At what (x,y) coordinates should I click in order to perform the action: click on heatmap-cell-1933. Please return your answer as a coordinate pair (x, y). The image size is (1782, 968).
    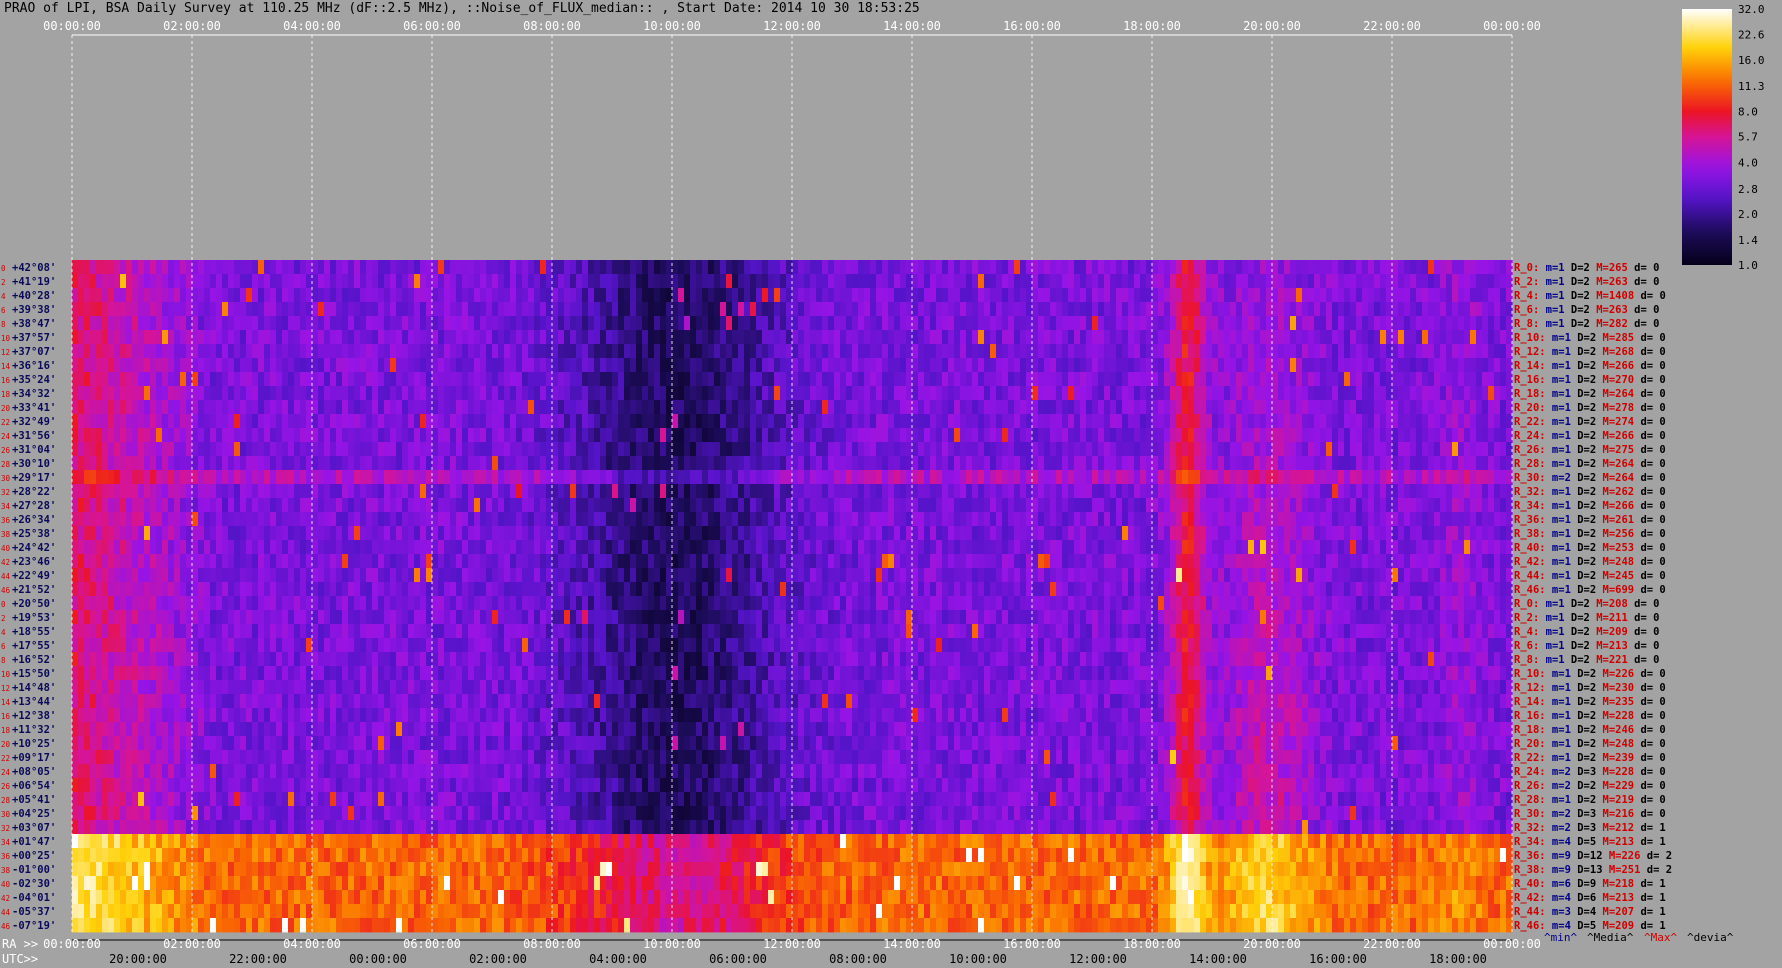
    Looking at the image, I should click on (153, 379).